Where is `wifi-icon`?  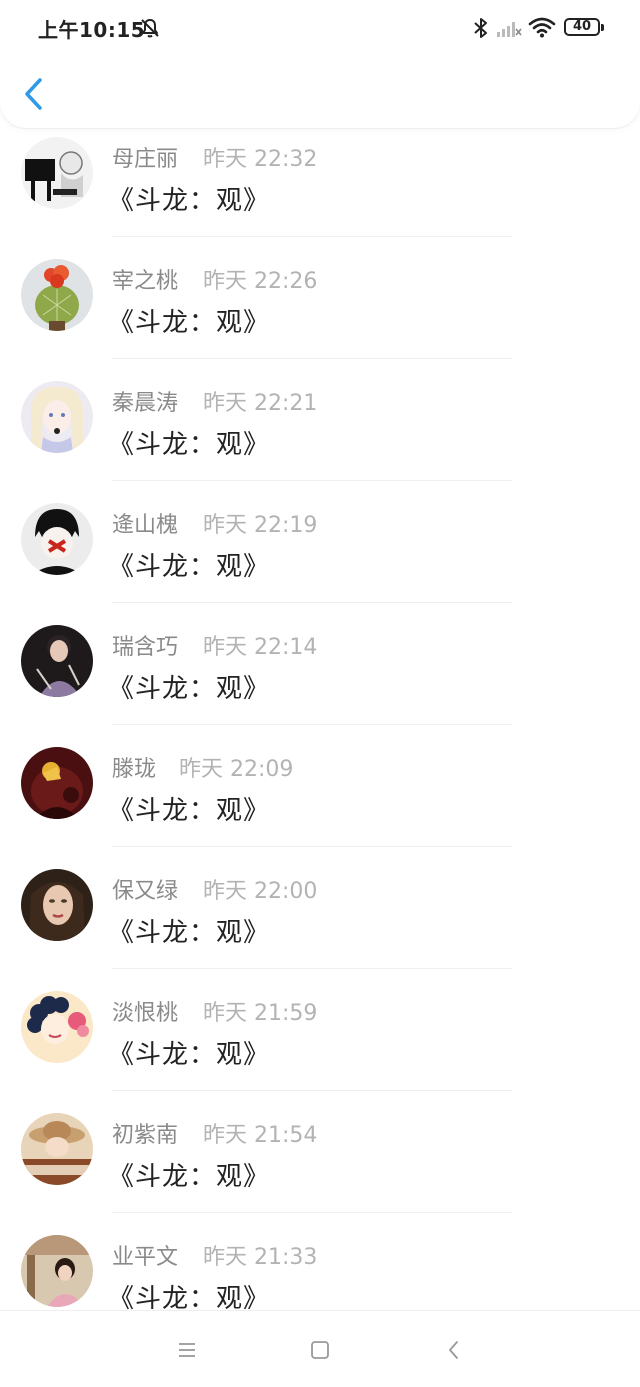
wifi-icon is located at coordinates (542, 27).